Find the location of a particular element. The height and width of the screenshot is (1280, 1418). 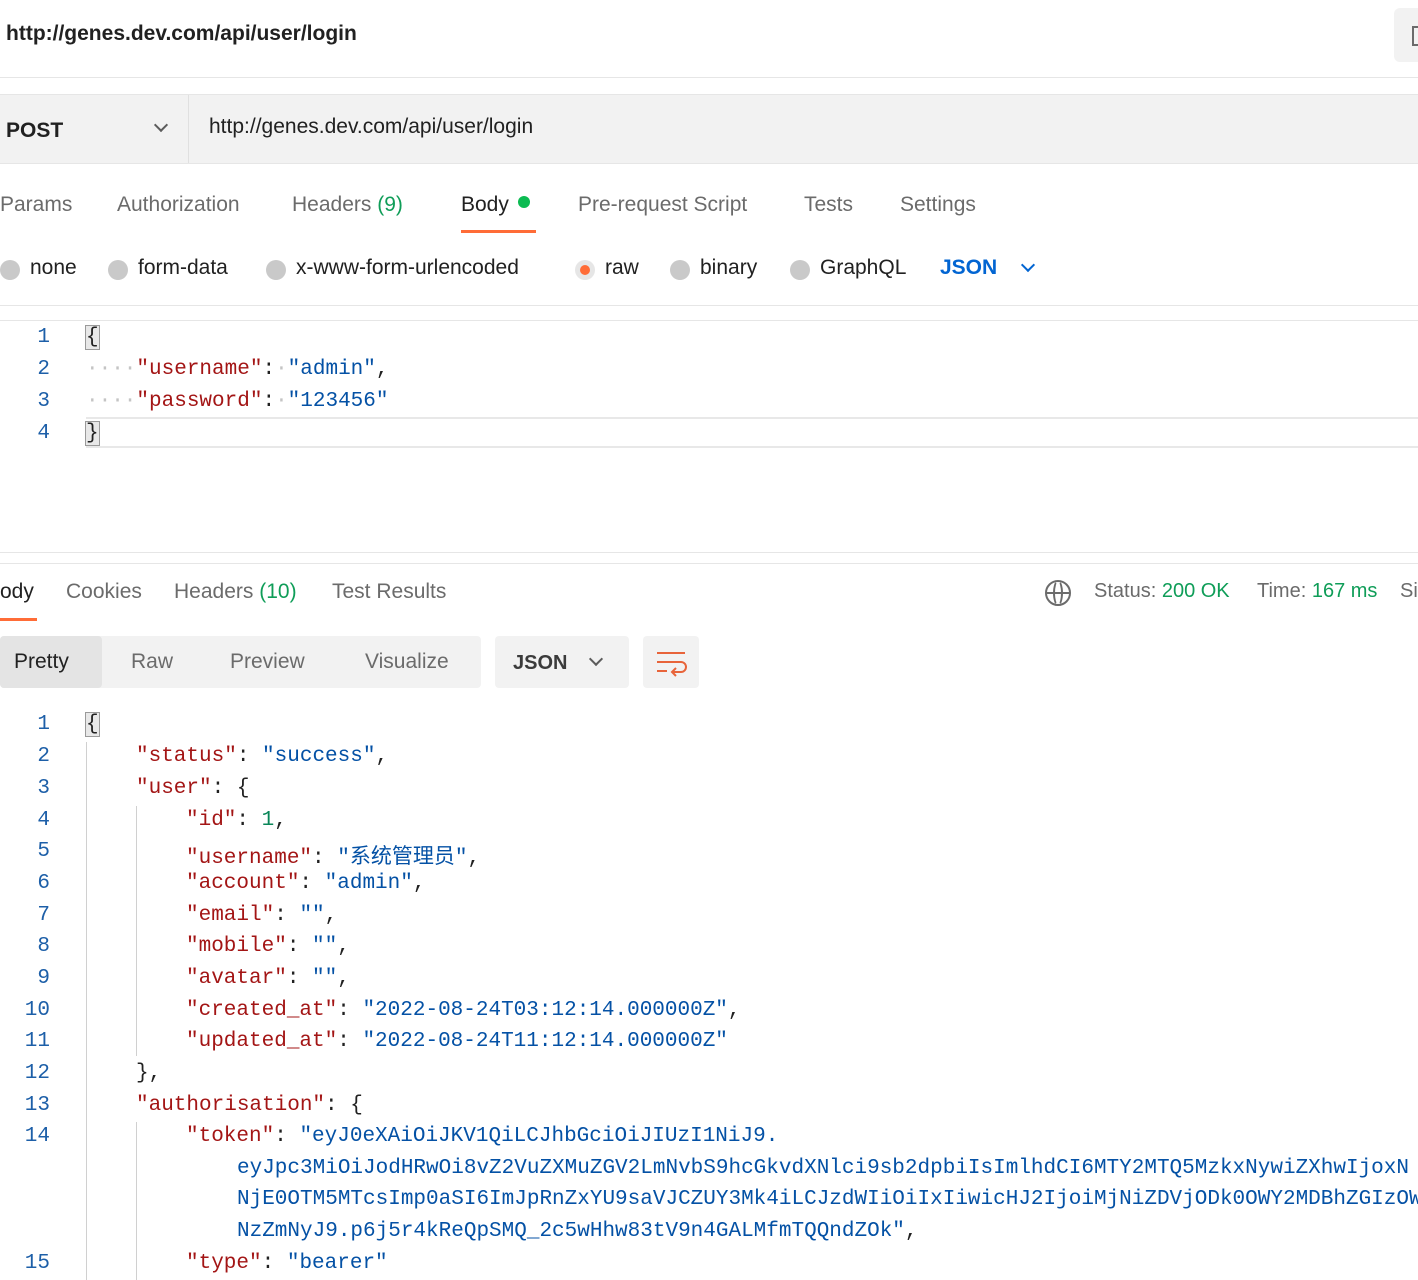

radio-form-data is located at coordinates (118, 270).